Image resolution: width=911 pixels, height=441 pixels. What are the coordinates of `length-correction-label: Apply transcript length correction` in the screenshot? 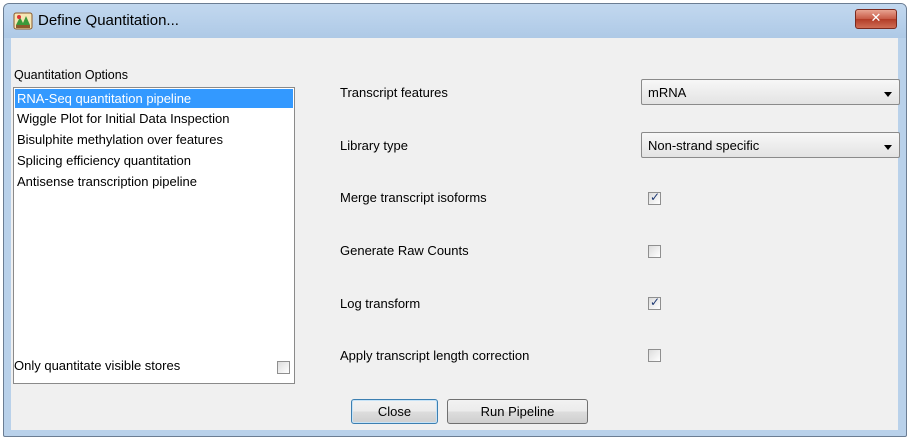 It's located at (435, 355).